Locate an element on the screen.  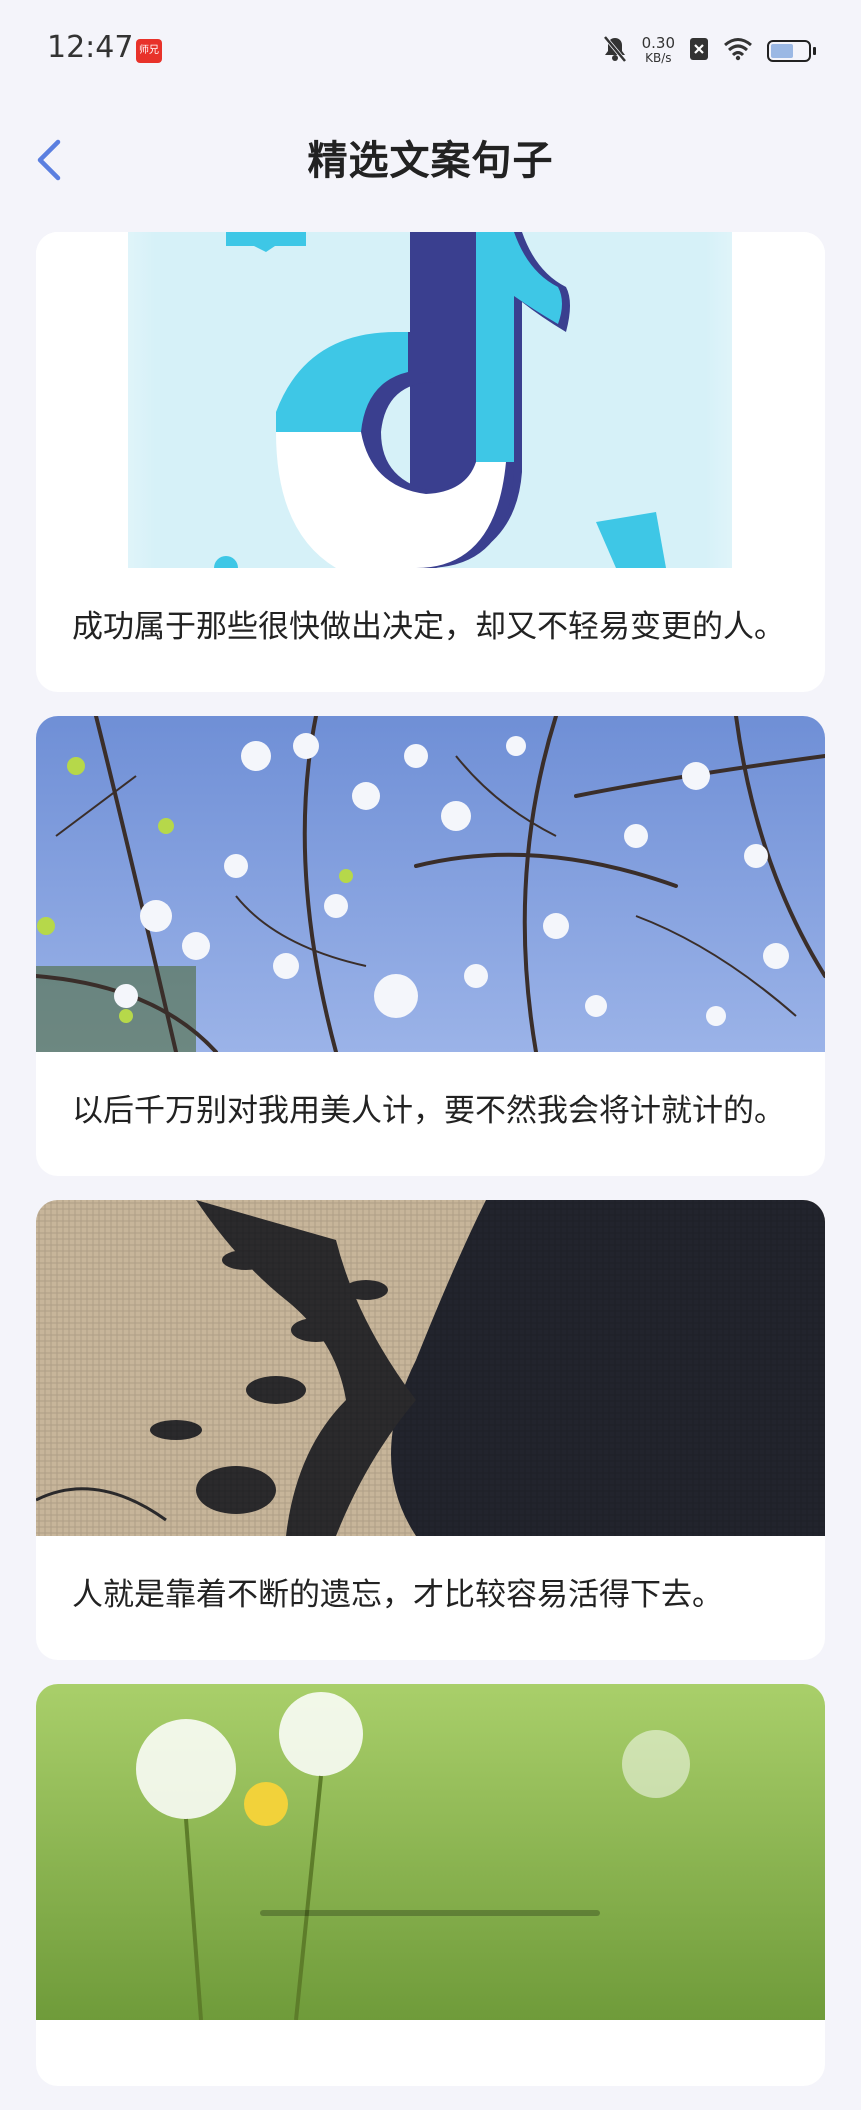
white-blossom-branches-image is located at coordinates (430, 884).